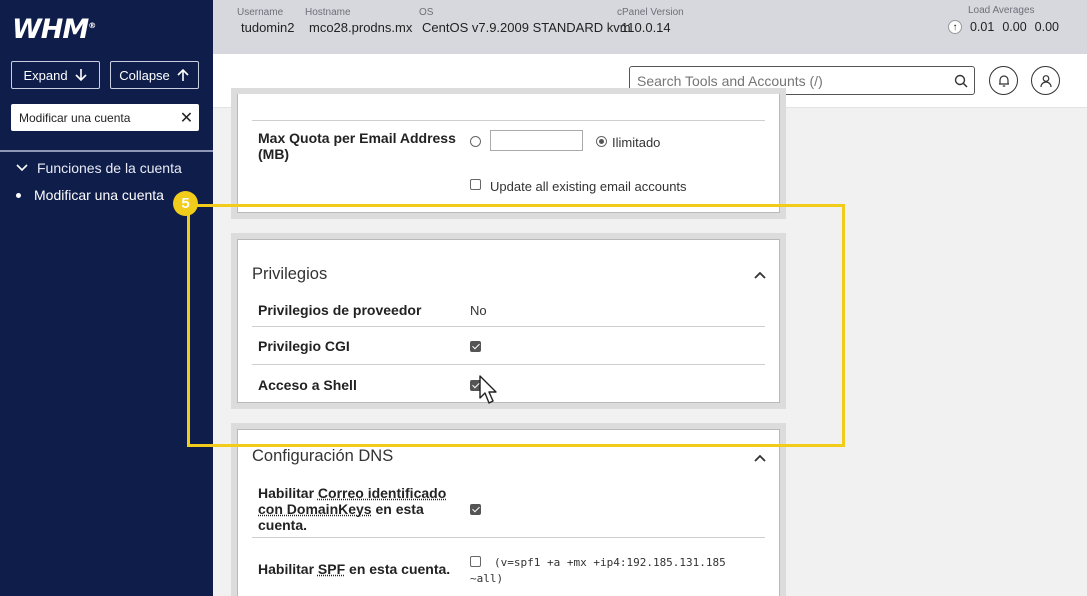 Image resolution: width=1087 pixels, height=596 pixels. What do you see at coordinates (106, 151) in the screenshot?
I see `sidebar-divider` at bounding box center [106, 151].